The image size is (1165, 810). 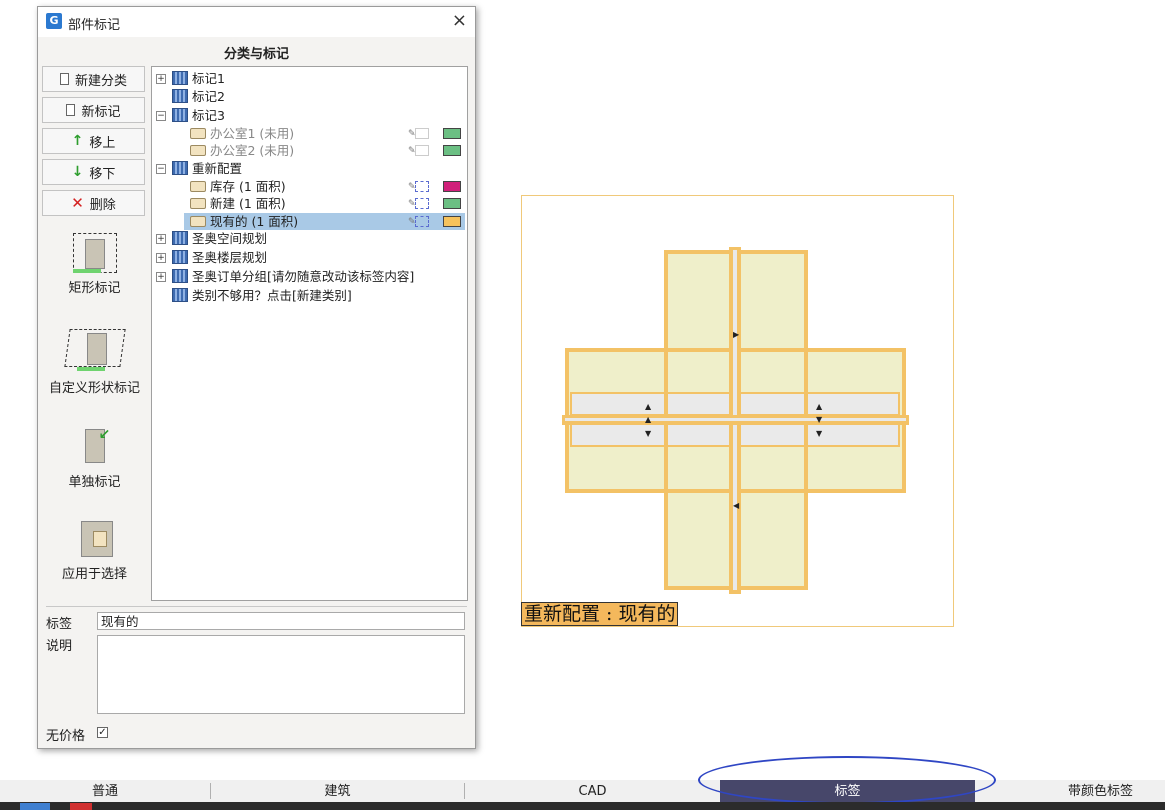 What do you see at coordinates (592, 791) in the screenshot?
I see `tab-cad: CAD` at bounding box center [592, 791].